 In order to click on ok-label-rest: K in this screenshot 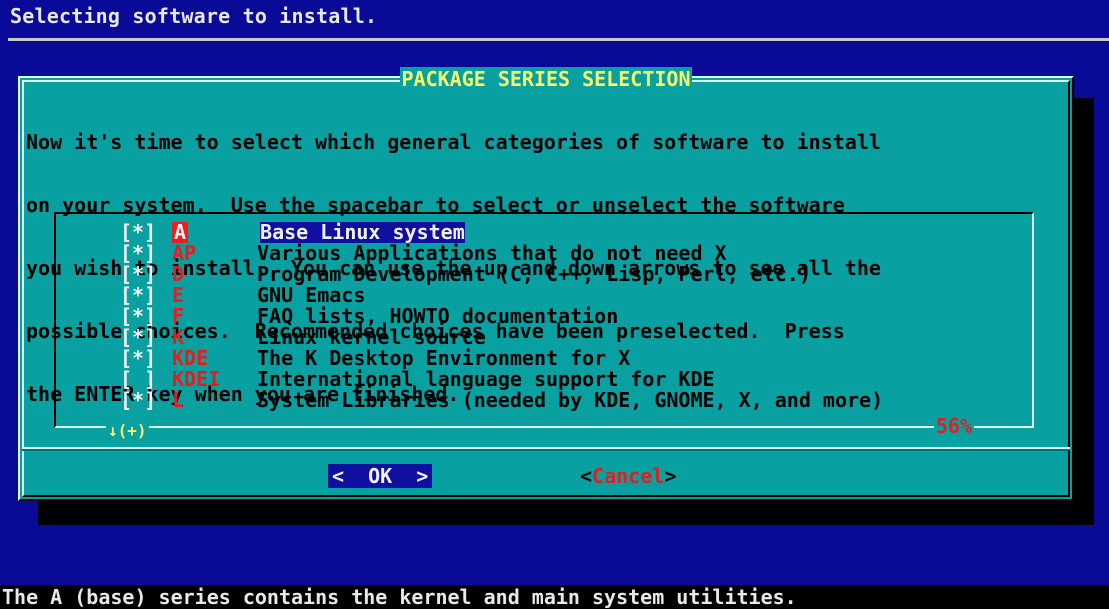, I will do `click(386, 475)`.